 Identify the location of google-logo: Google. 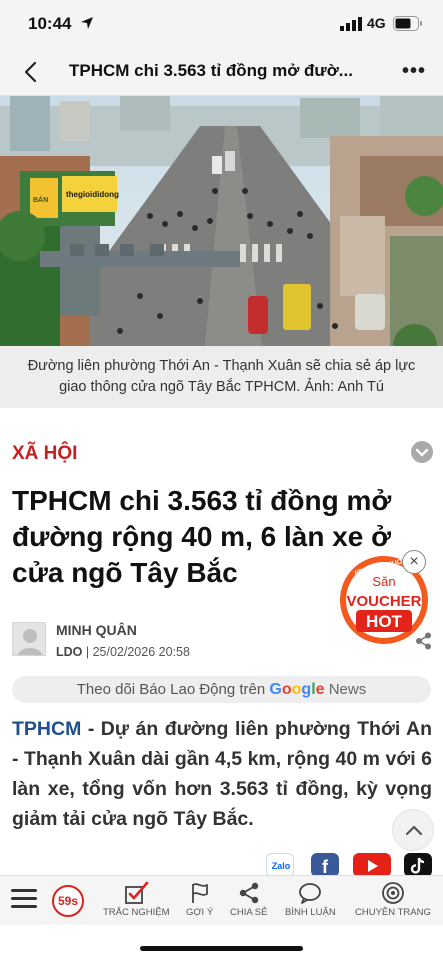
(297, 689).